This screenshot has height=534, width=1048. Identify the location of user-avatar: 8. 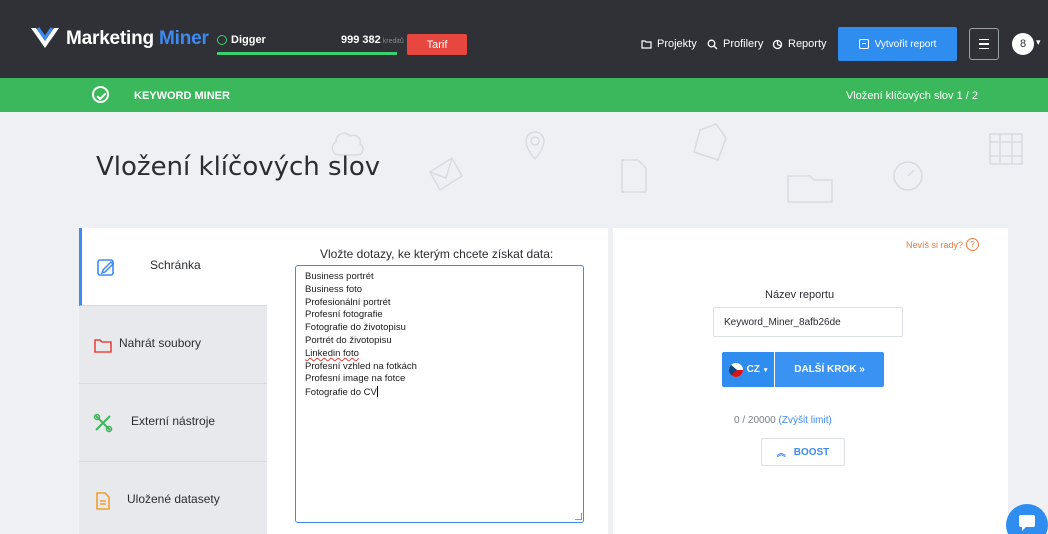
(1023, 44).